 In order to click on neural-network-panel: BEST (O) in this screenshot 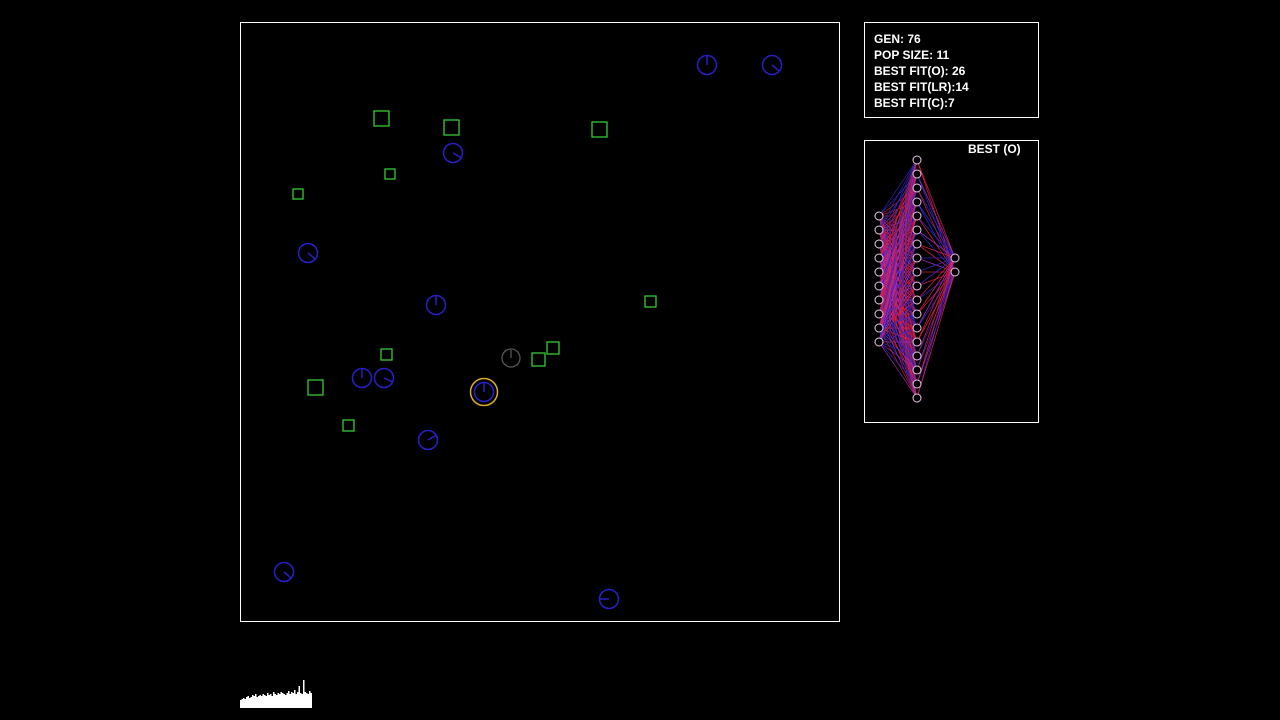, I will do `click(951, 281)`.